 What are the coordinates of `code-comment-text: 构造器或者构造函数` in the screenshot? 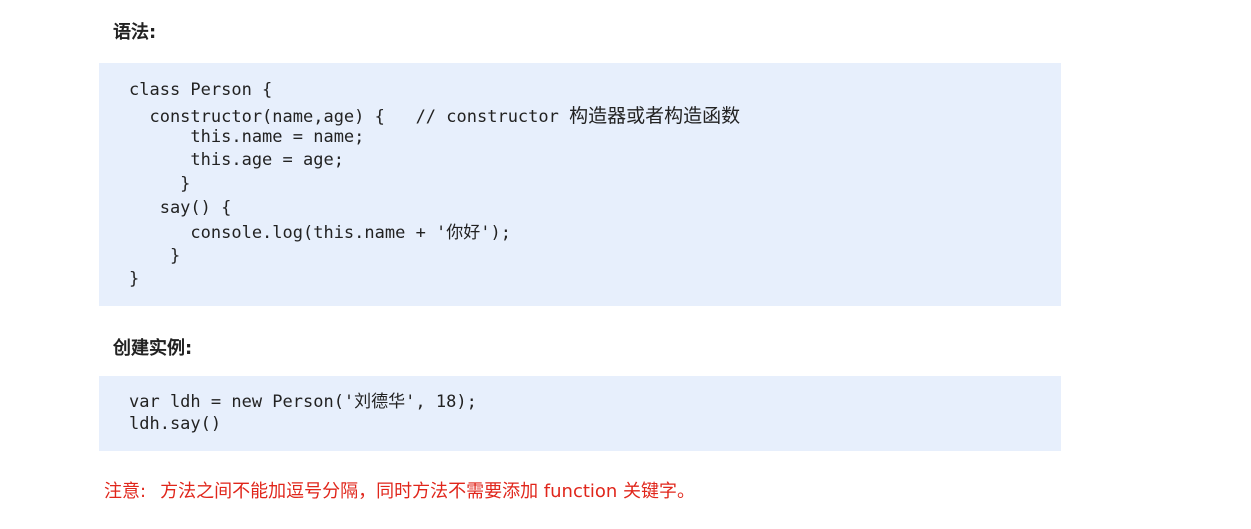 It's located at (655, 116).